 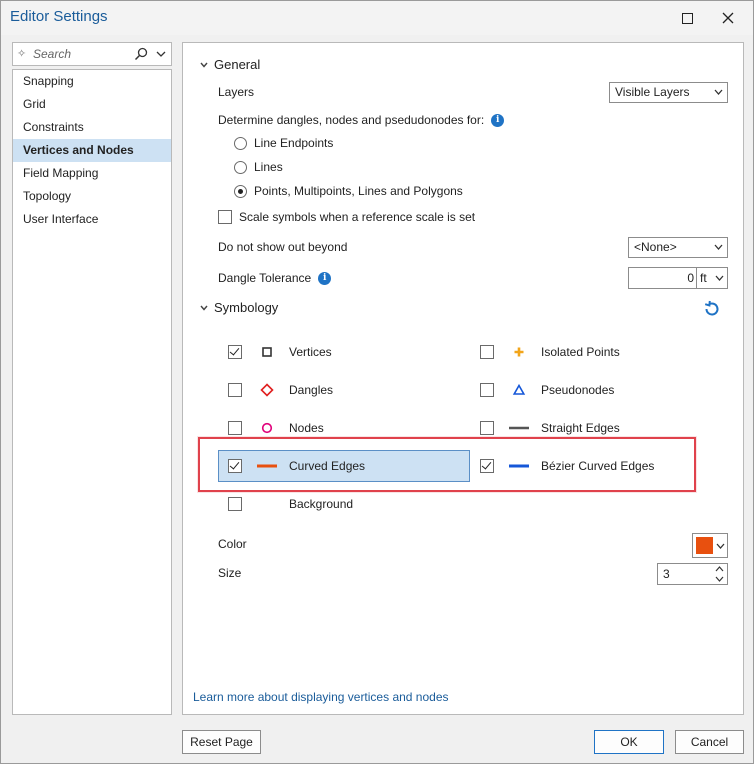 What do you see at coordinates (652, 92) in the screenshot?
I see `layers-value: Visible Layers` at bounding box center [652, 92].